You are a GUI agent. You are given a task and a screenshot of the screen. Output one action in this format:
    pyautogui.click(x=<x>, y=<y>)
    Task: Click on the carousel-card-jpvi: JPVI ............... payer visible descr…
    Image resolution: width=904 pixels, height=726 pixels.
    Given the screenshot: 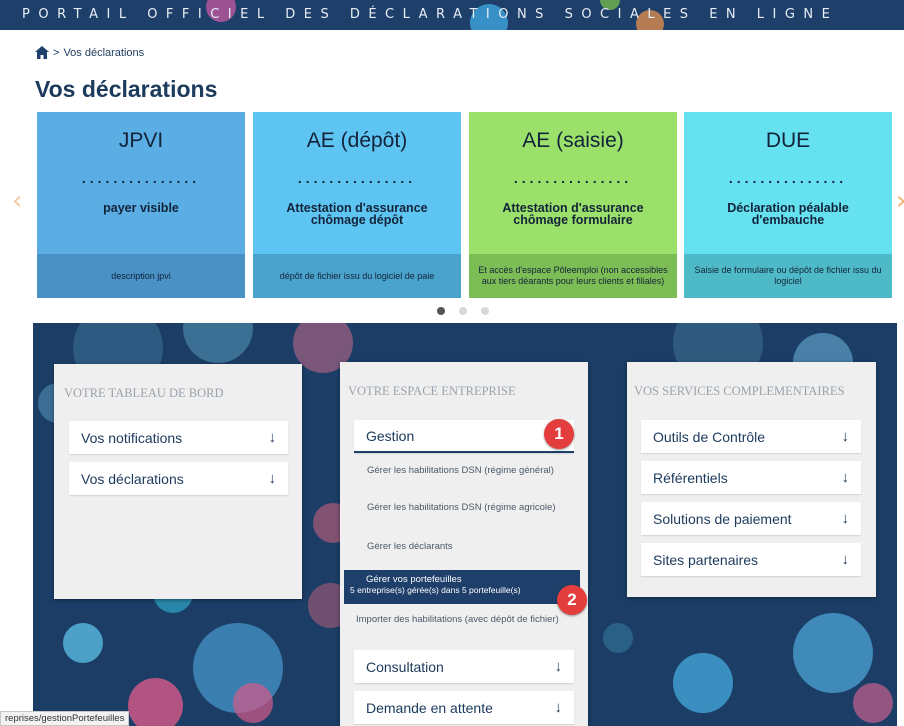 What is the action you would take?
    pyautogui.click(x=141, y=205)
    